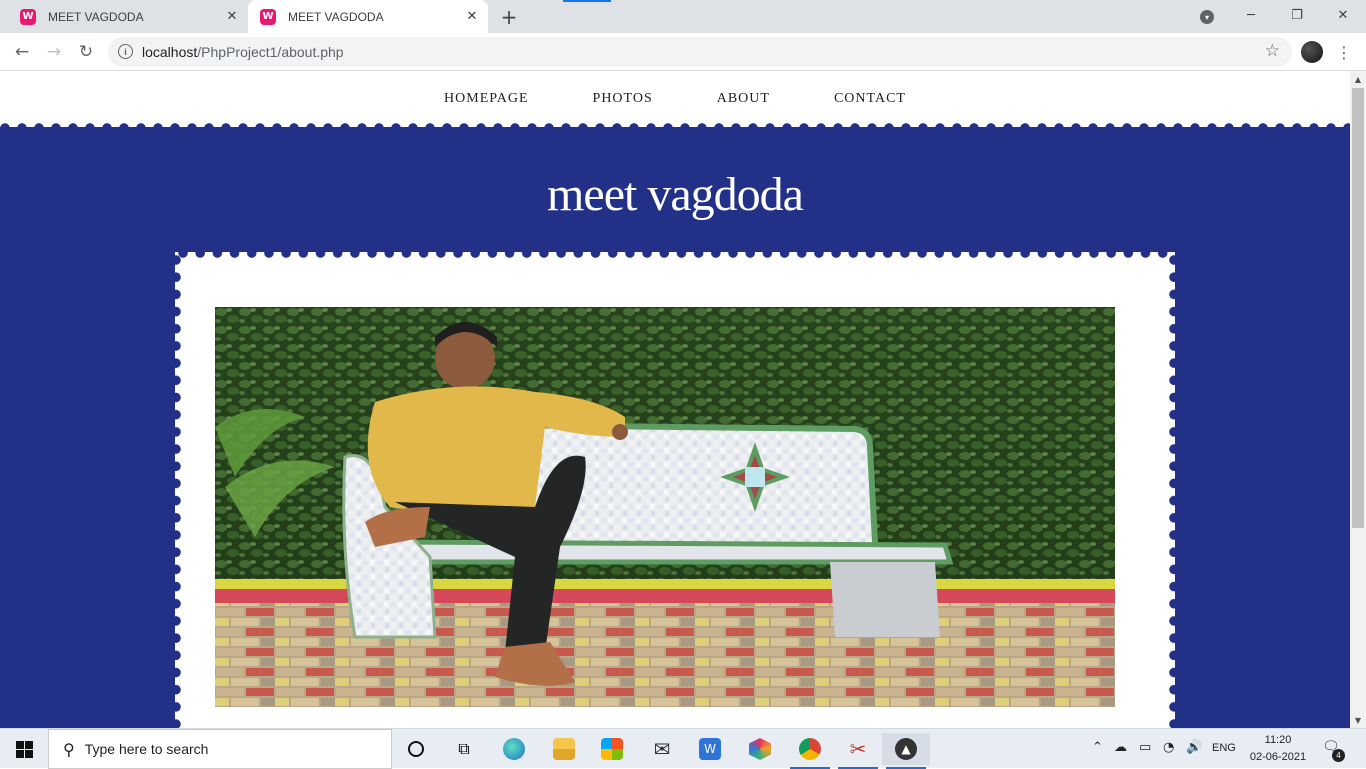 This screenshot has height=769, width=1366. I want to click on clock: 11:20 02-06-2021, so click(1278, 749).